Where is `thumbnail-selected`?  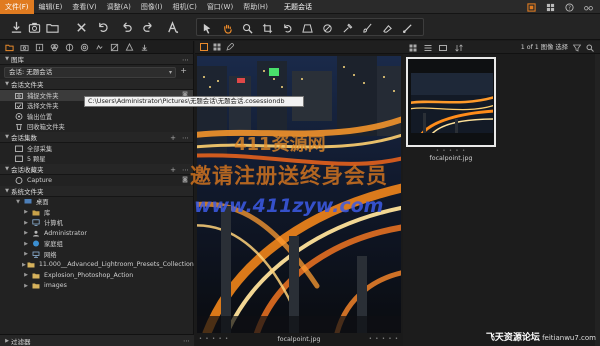 thumbnail-selected is located at coordinates (451, 102).